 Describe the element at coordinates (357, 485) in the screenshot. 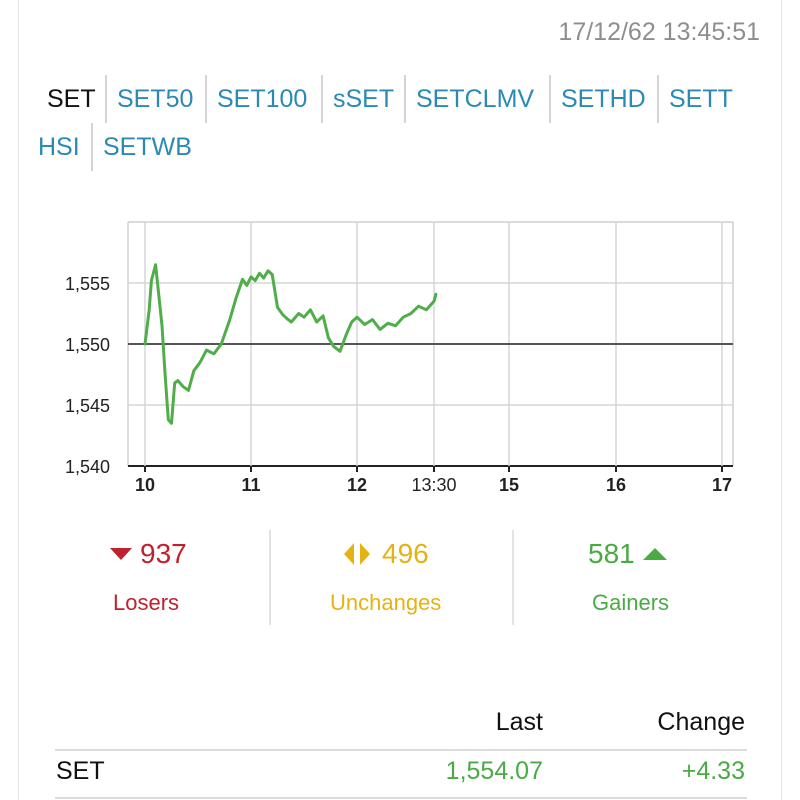

I see `x-tick-label: 12` at that location.